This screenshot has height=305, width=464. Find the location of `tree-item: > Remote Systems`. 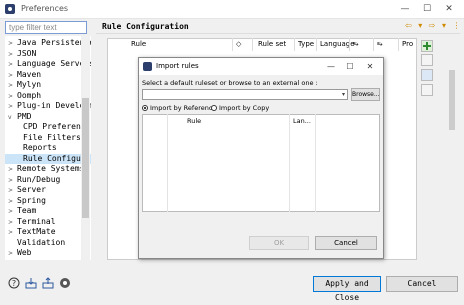

tree-item: > Remote Systems is located at coordinates (44, 169).